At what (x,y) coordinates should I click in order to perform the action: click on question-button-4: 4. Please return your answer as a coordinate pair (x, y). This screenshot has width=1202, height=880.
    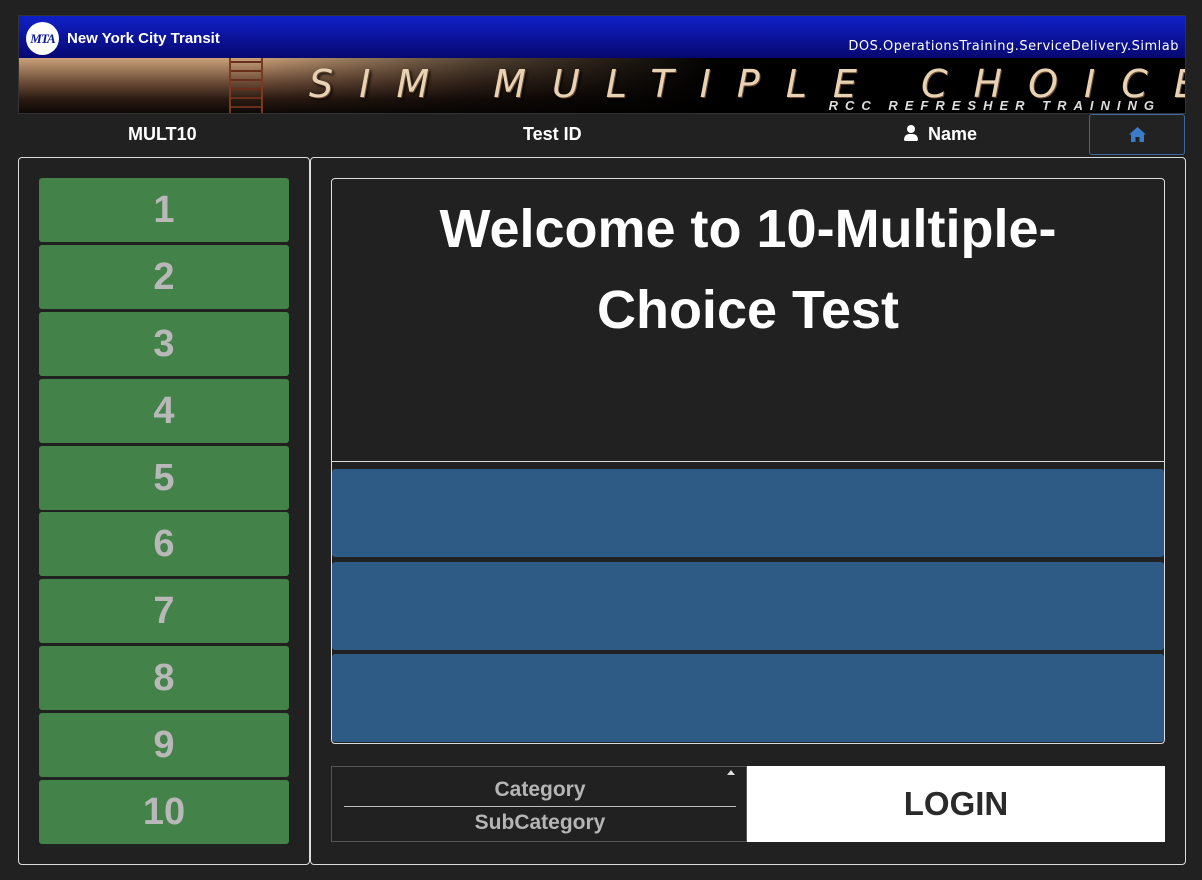
    Looking at the image, I should click on (164, 411).